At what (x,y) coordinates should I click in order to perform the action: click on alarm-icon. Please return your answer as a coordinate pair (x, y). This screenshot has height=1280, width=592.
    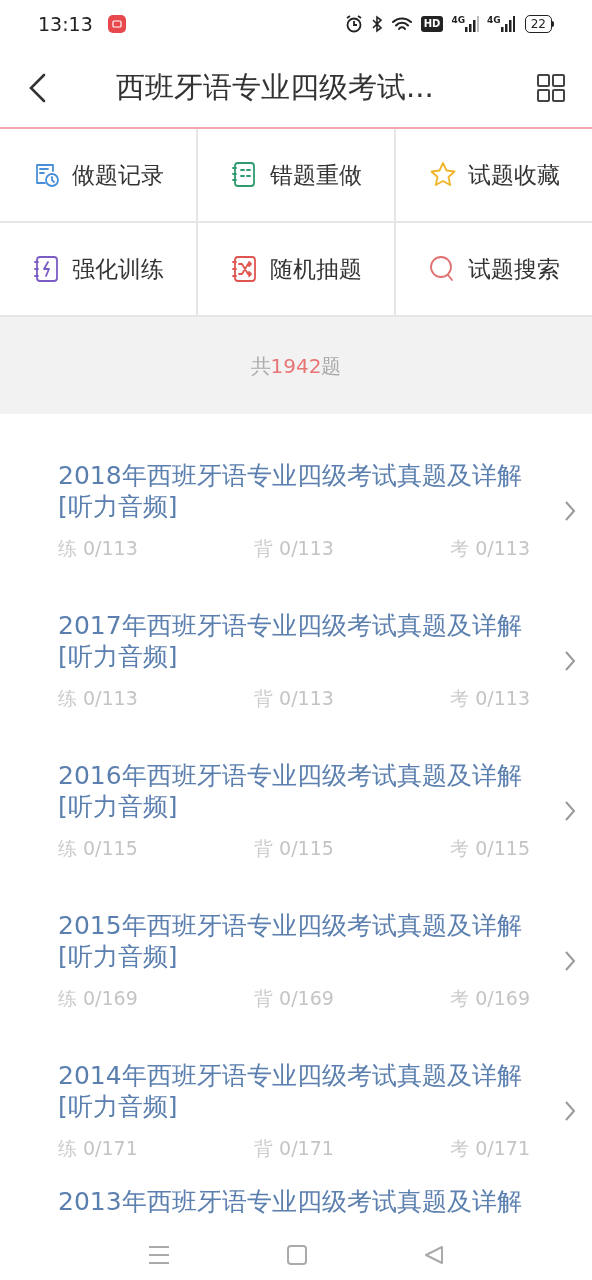
    Looking at the image, I should click on (353, 24).